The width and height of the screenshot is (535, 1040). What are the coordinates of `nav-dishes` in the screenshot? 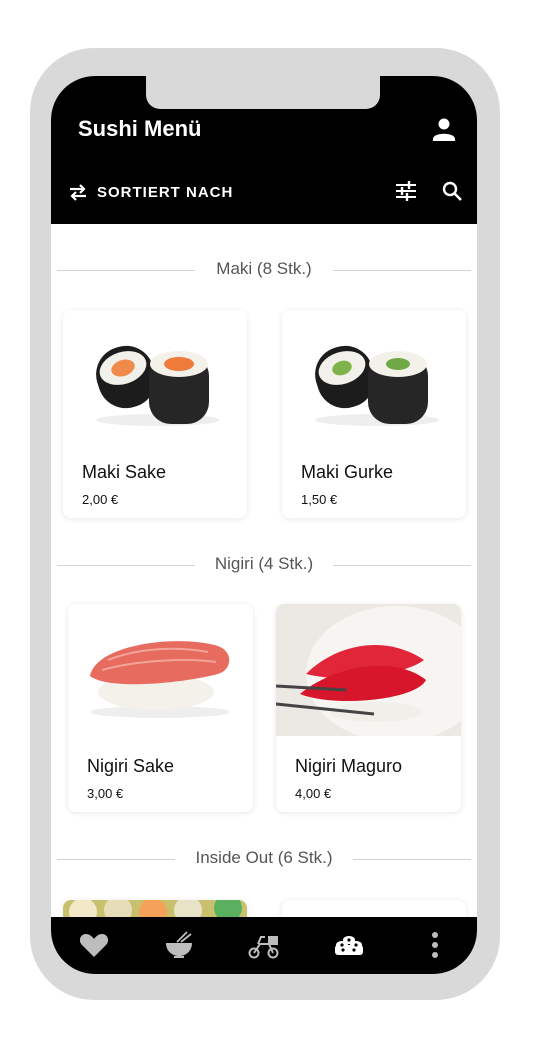 It's located at (179, 945).